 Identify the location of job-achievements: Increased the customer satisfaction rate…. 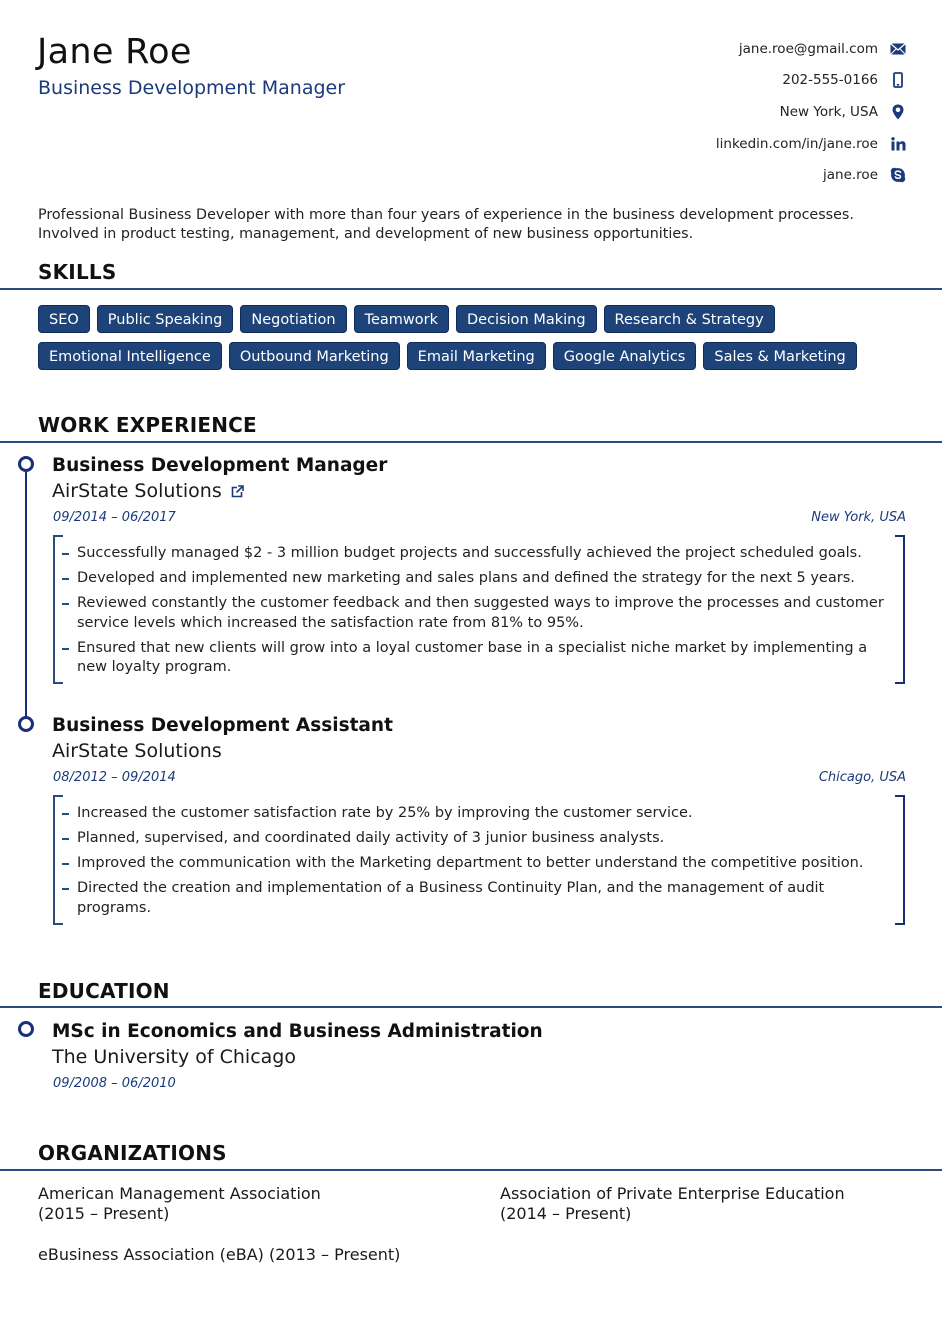
(479, 860).